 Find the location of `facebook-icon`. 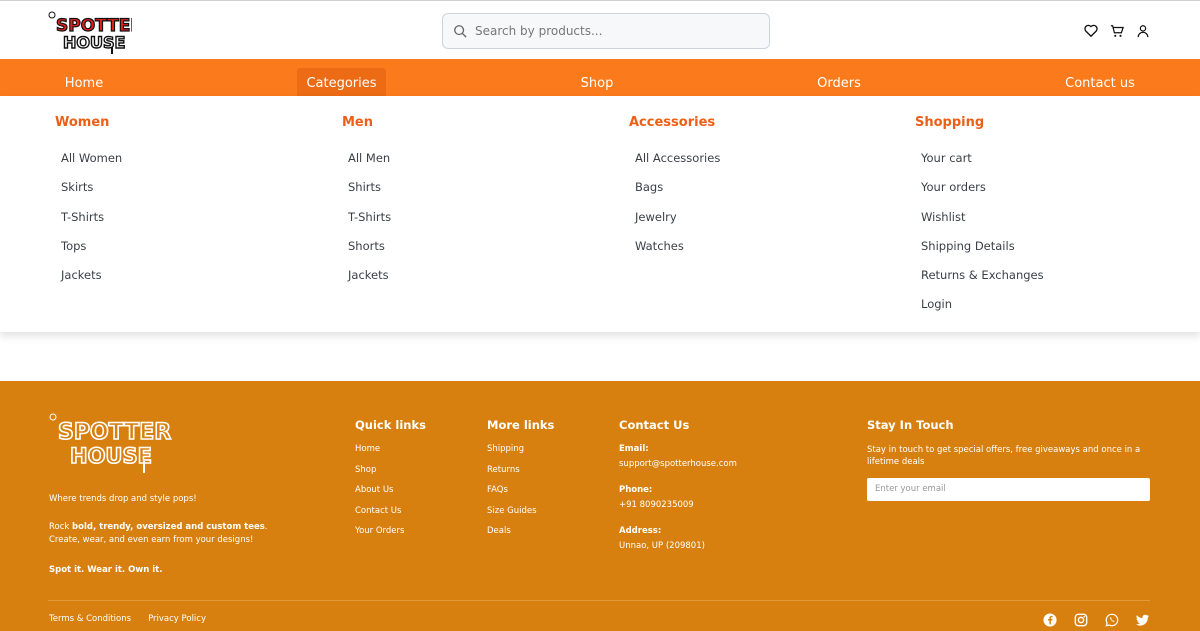

facebook-icon is located at coordinates (1050, 619).